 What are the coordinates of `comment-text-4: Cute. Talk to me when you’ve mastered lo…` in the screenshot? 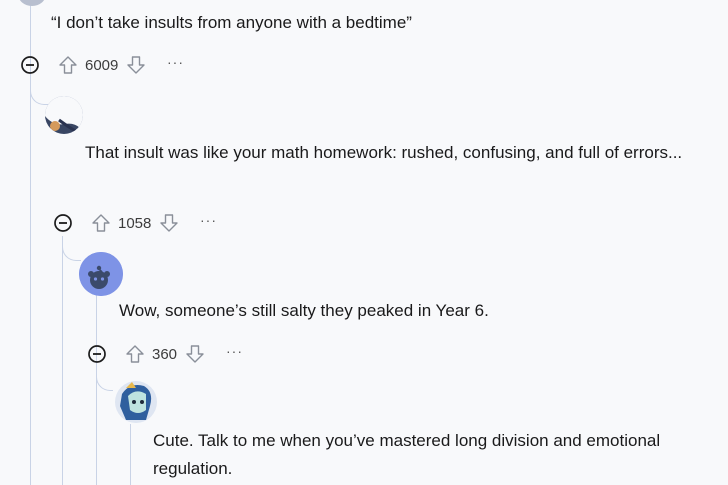 It's located at (407, 454).